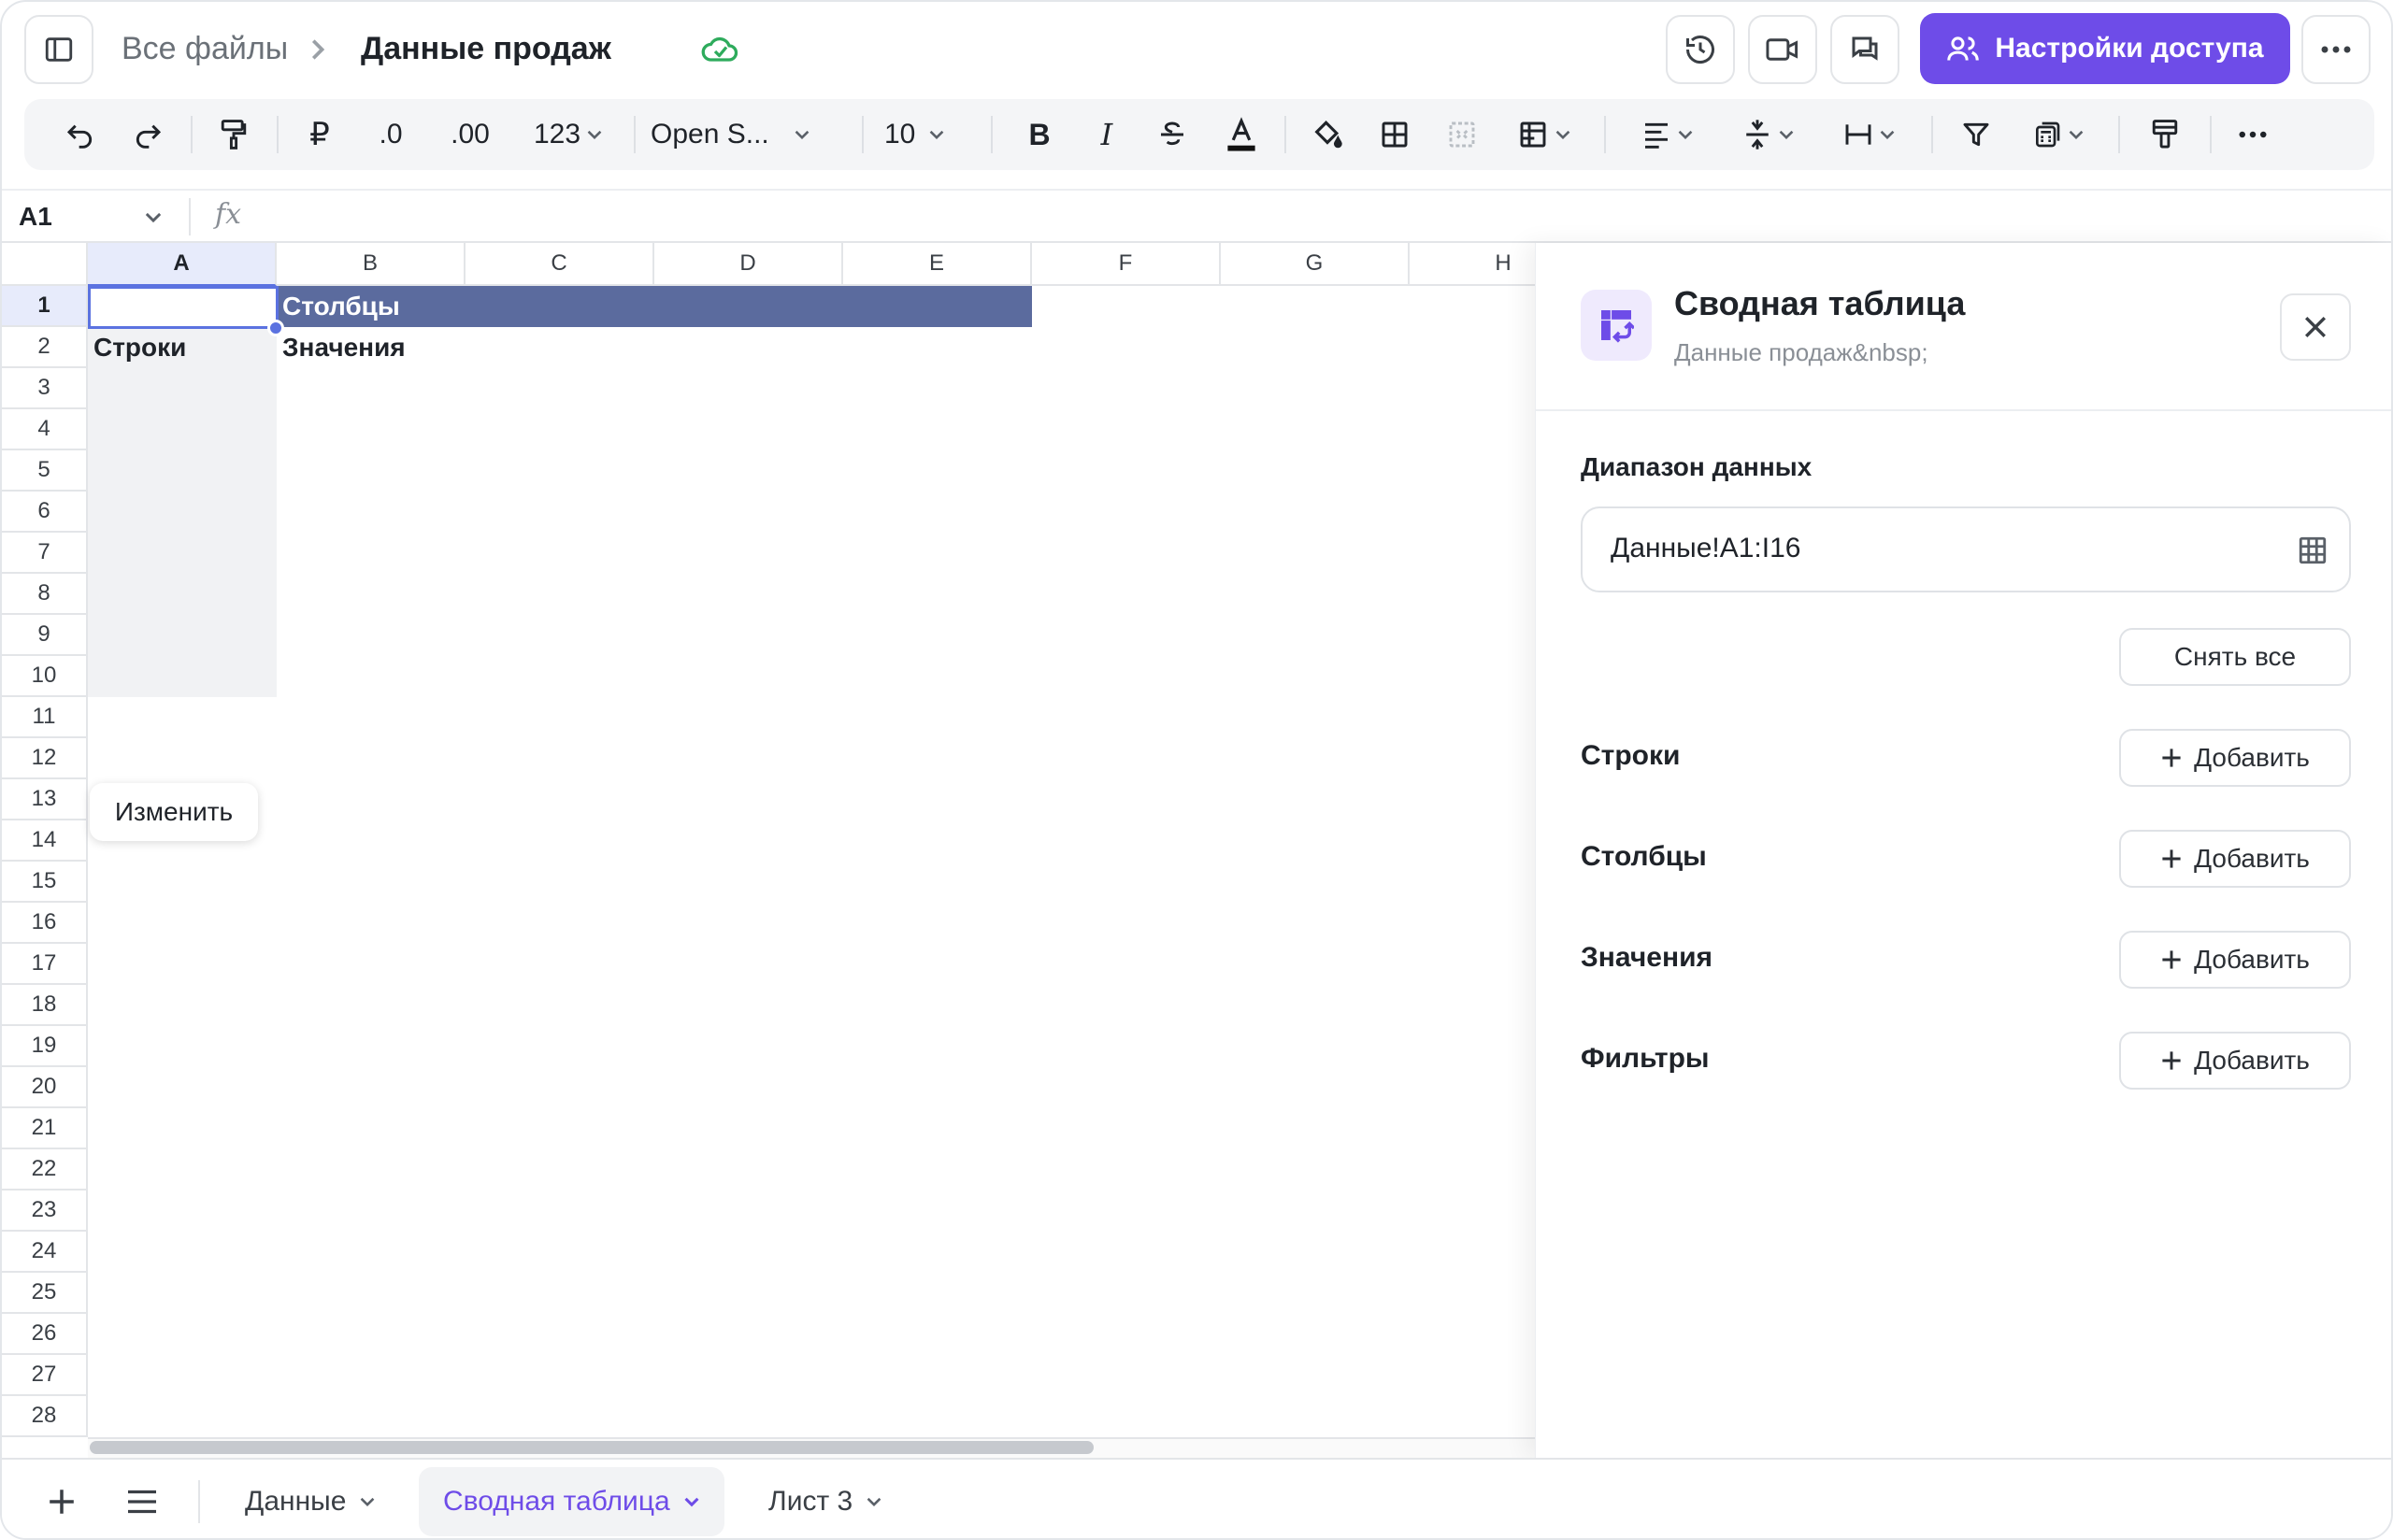  I want to click on redo-button, so click(148, 134).